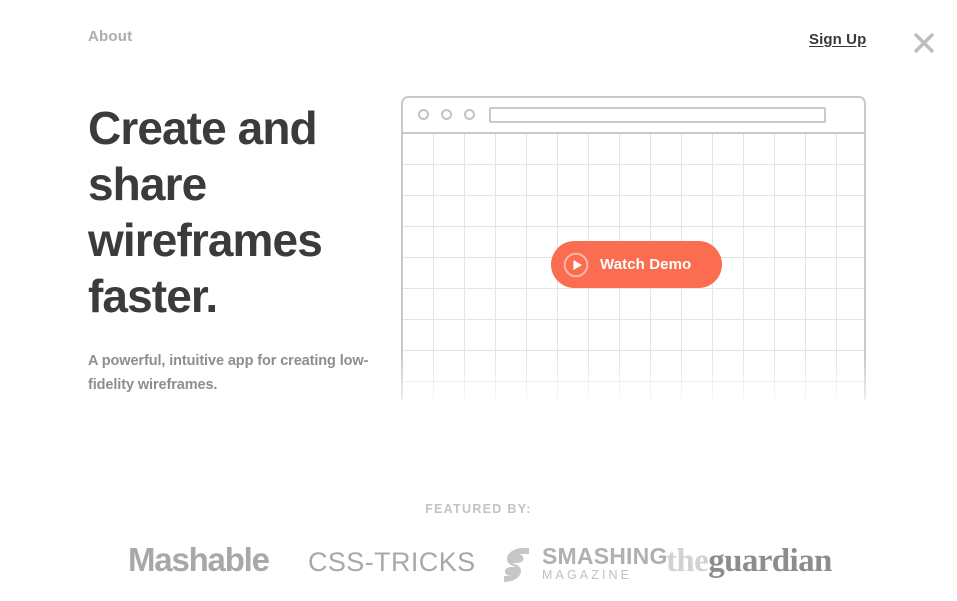 This screenshot has height=601, width=957. Describe the element at coordinates (605, 556) in the screenshot. I see `smashing-name: SMASHING` at that location.